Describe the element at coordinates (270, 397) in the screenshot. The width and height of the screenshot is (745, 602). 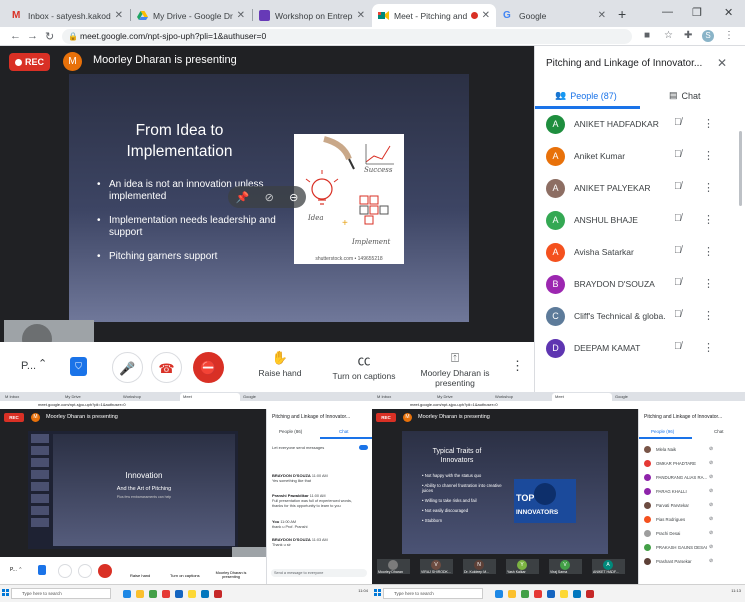
I see `mini-tab: Google` at that location.